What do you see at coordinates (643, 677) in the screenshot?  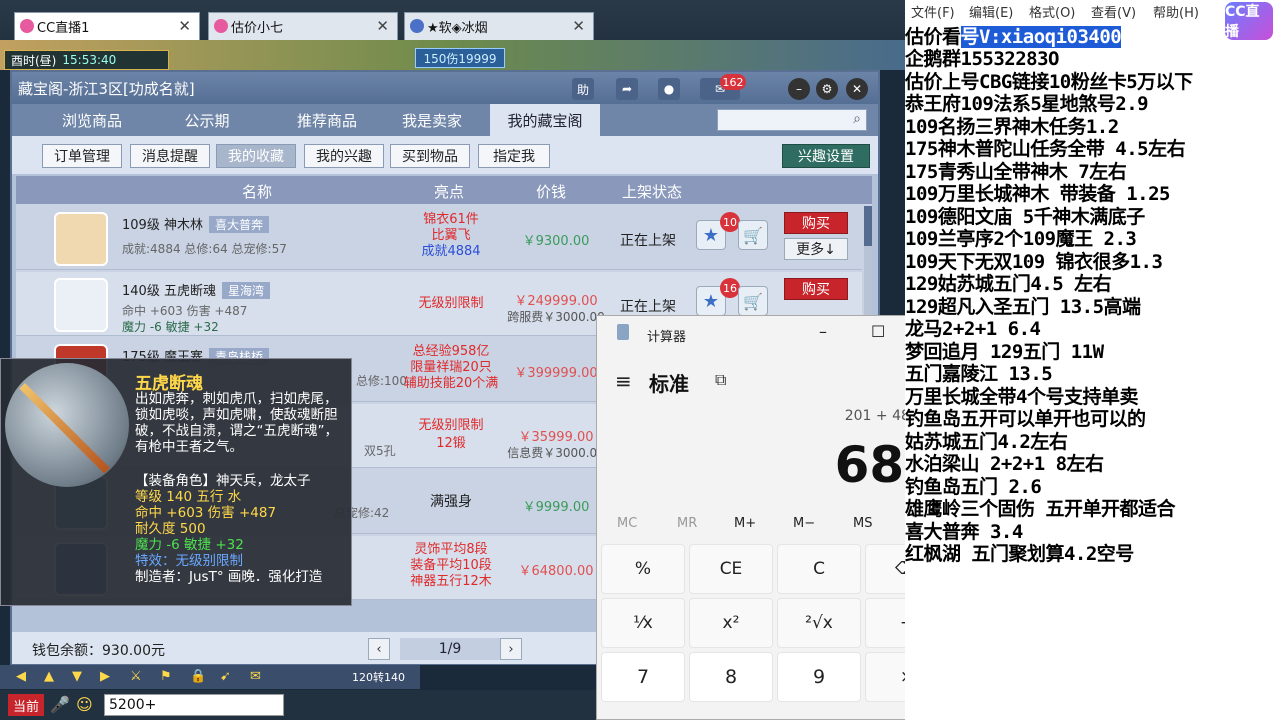 I see `digit-7-key: 7` at bounding box center [643, 677].